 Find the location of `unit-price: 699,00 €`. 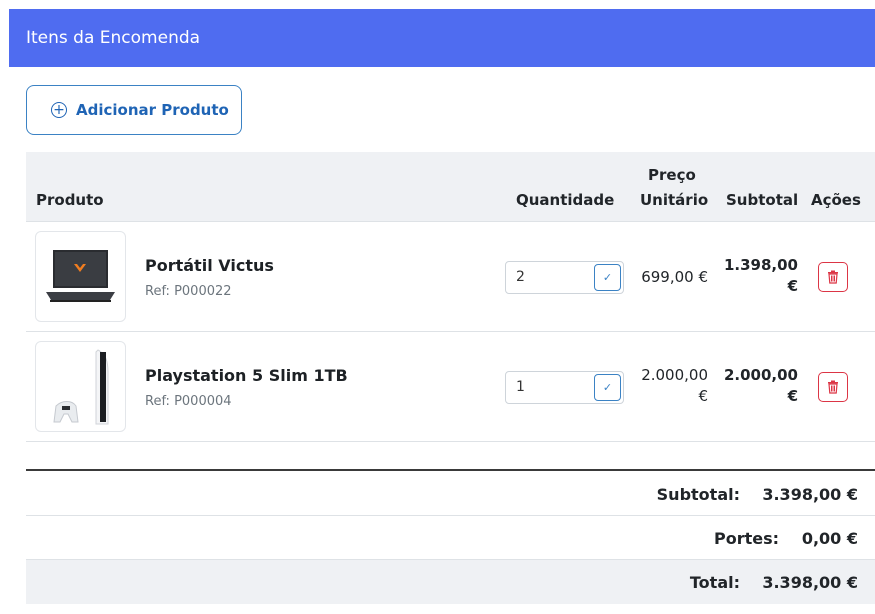

unit-price: 699,00 € is located at coordinates (674, 277).